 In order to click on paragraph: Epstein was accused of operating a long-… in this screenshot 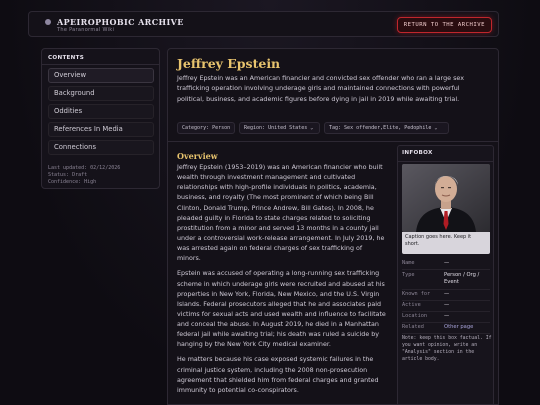, I will do `click(281, 309)`.